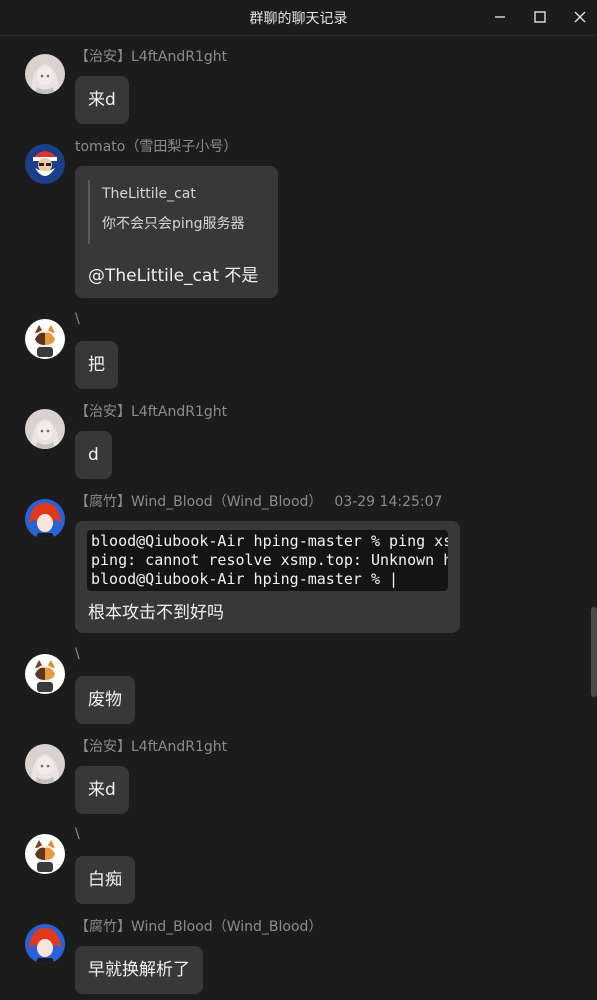 Image resolution: width=597 pixels, height=1000 pixels. Describe the element at coordinates (199, 502) in the screenshot. I see `sender-label: 【腐竹】Wind_Blood（Wind_Blood）` at that location.